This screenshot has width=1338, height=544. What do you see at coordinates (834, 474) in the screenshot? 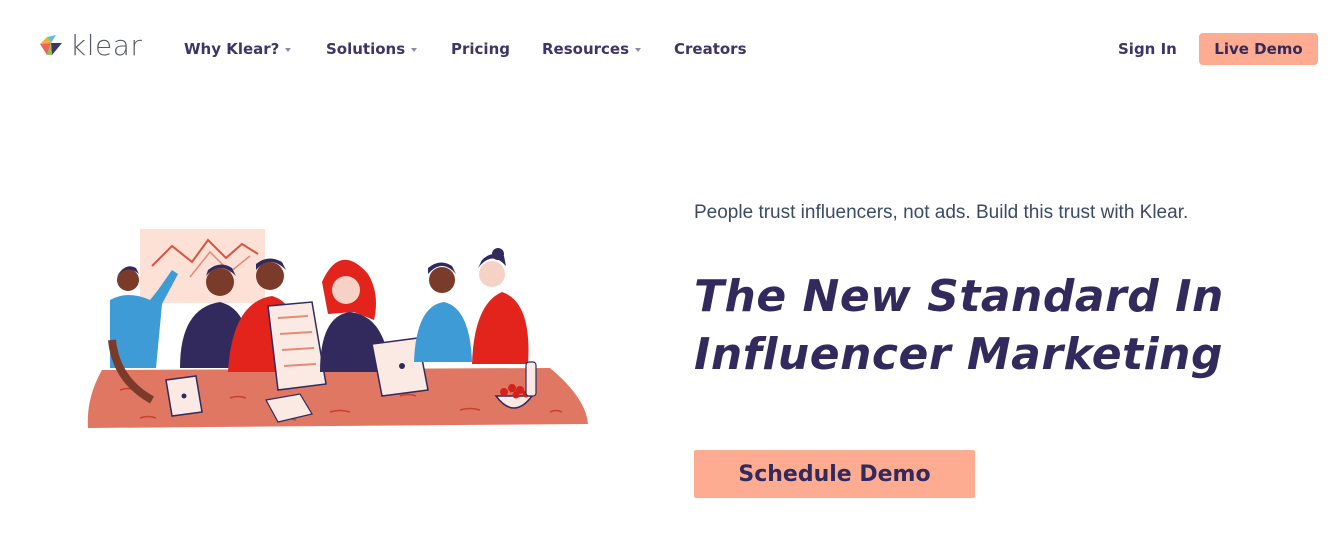
I see `schedule-demo-button: Schedule Demo` at bounding box center [834, 474].